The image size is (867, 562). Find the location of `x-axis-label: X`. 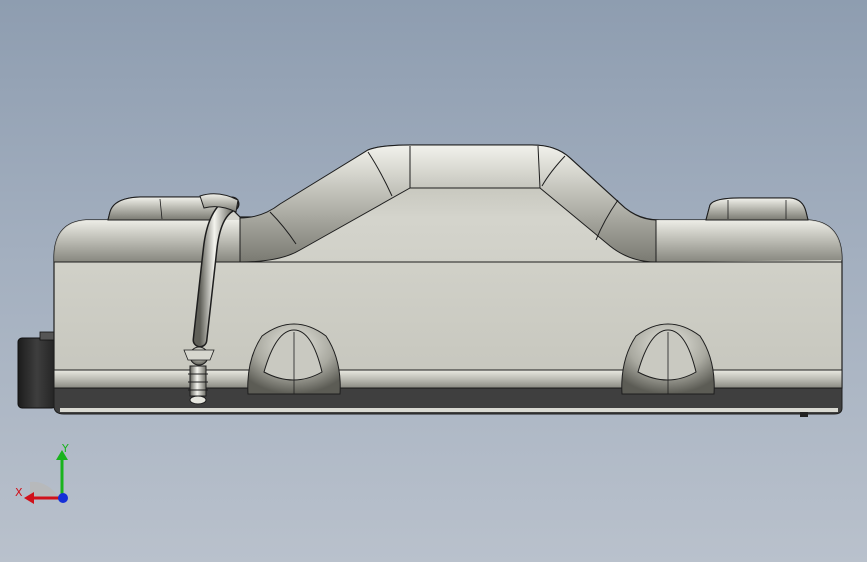

x-axis-label: X is located at coordinates (19, 492).